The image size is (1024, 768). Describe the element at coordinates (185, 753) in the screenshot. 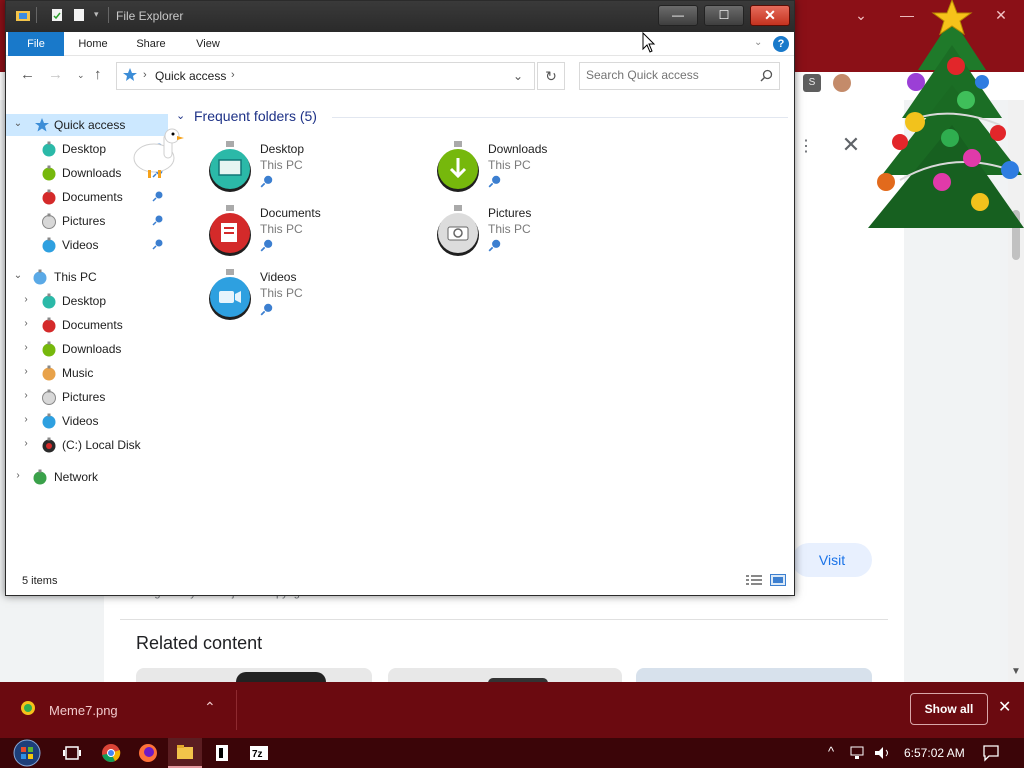

I see `file-explorer-taskbar-button` at that location.